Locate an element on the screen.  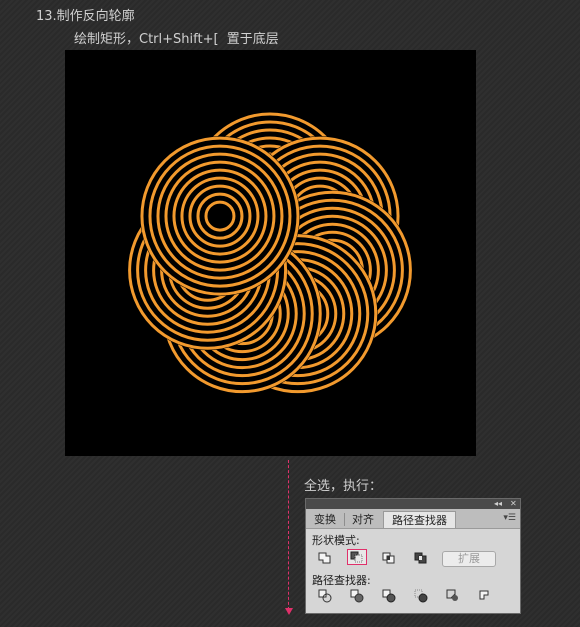
outline-icon is located at coordinates (453, 596).